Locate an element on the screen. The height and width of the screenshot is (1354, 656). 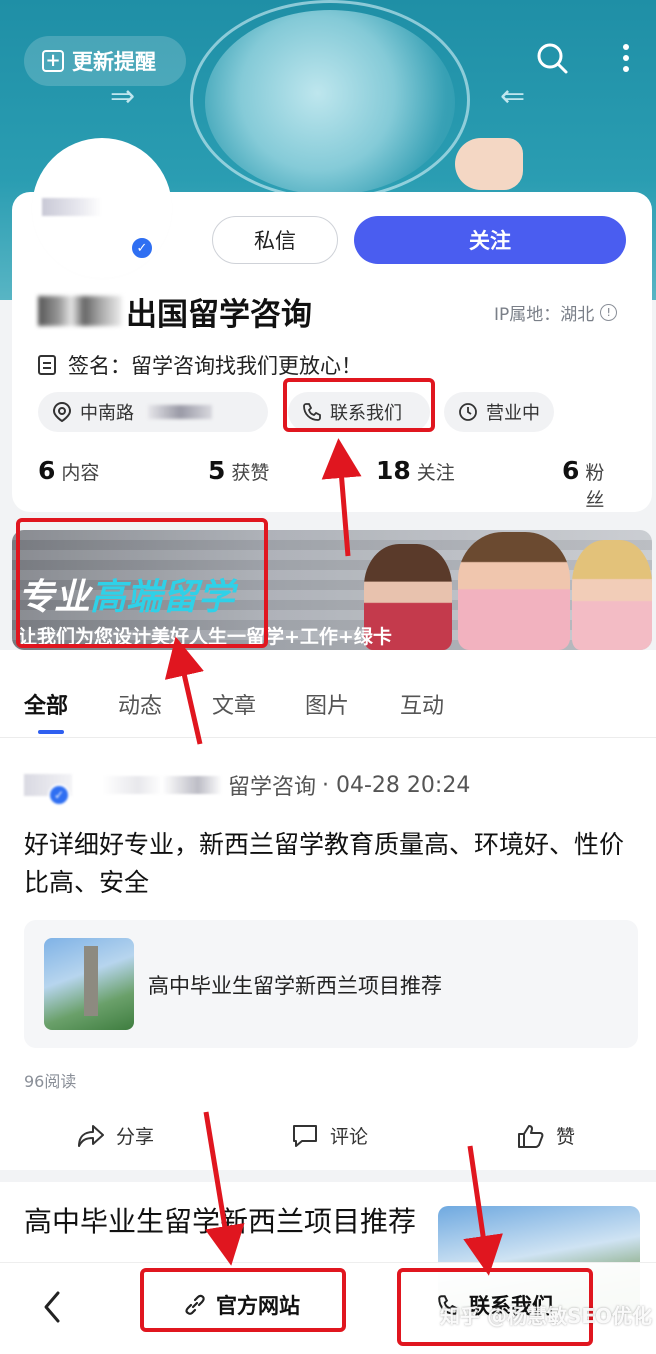
watermark: 知乎 @杨慧敏SEO优化 is located at coordinates (546, 1316).